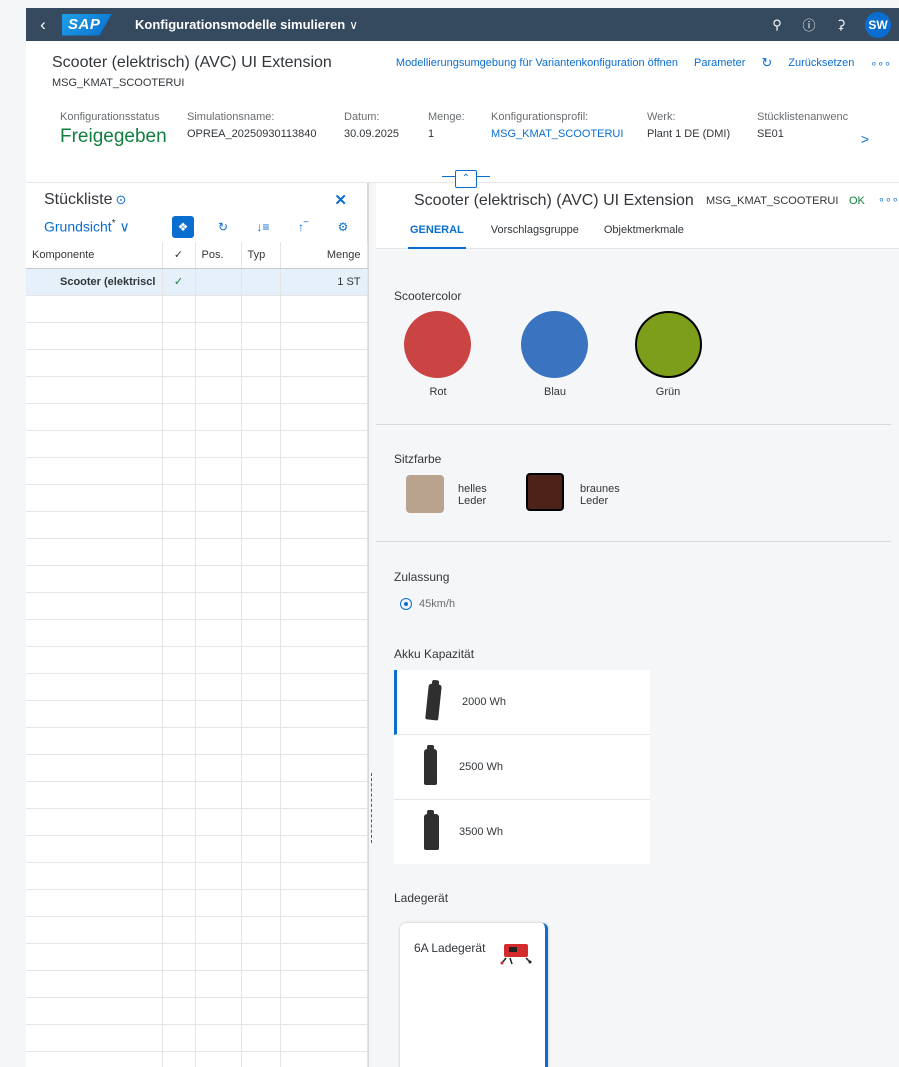 This screenshot has width=899, height=1067. Describe the element at coordinates (540, 117) in the screenshot. I see `attr-label: Konfigurationsprofil:` at that location.